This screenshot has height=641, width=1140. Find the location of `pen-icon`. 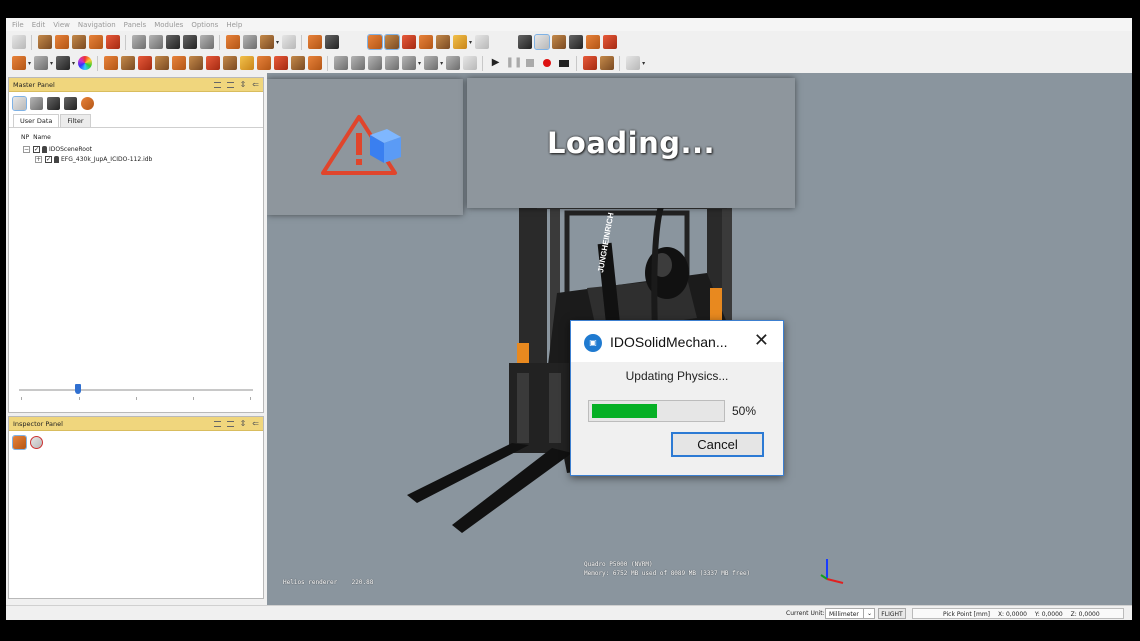

pen-icon is located at coordinates (40, 63).